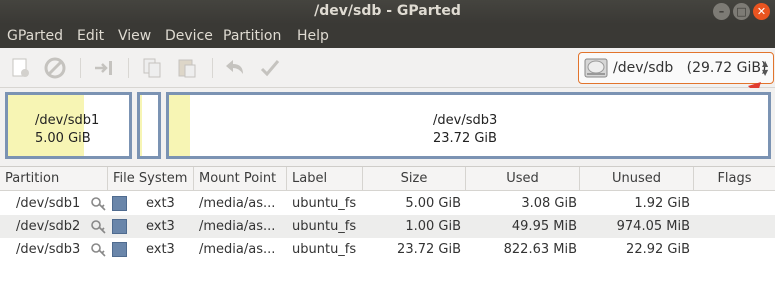 This screenshot has width=775, height=284. What do you see at coordinates (433, 226) in the screenshot?
I see `cell-size: 1.00 GiB` at bounding box center [433, 226].